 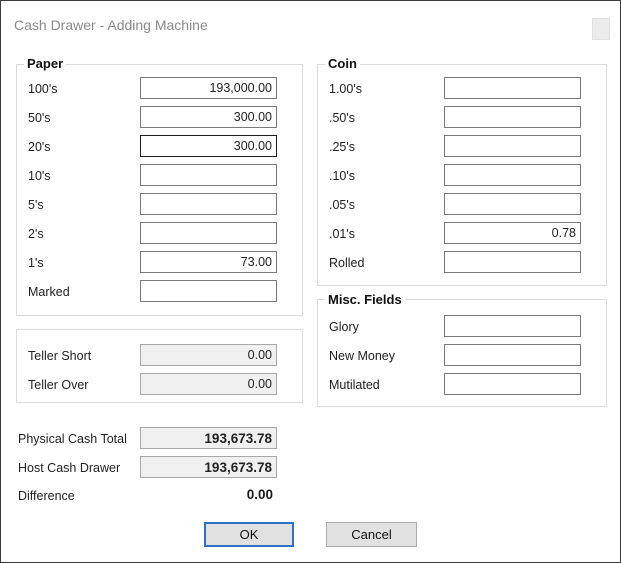 What do you see at coordinates (111, 25) in the screenshot?
I see `window-title: Cash Drawer - Adding Machine` at bounding box center [111, 25].